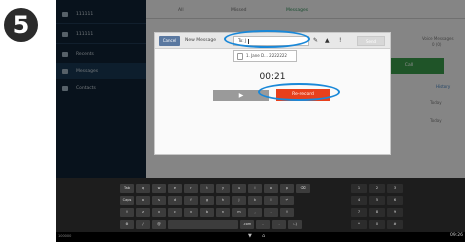  What do you see at coordinates (207, 200) in the screenshot?
I see `keyboard-key: g` at bounding box center [207, 200].